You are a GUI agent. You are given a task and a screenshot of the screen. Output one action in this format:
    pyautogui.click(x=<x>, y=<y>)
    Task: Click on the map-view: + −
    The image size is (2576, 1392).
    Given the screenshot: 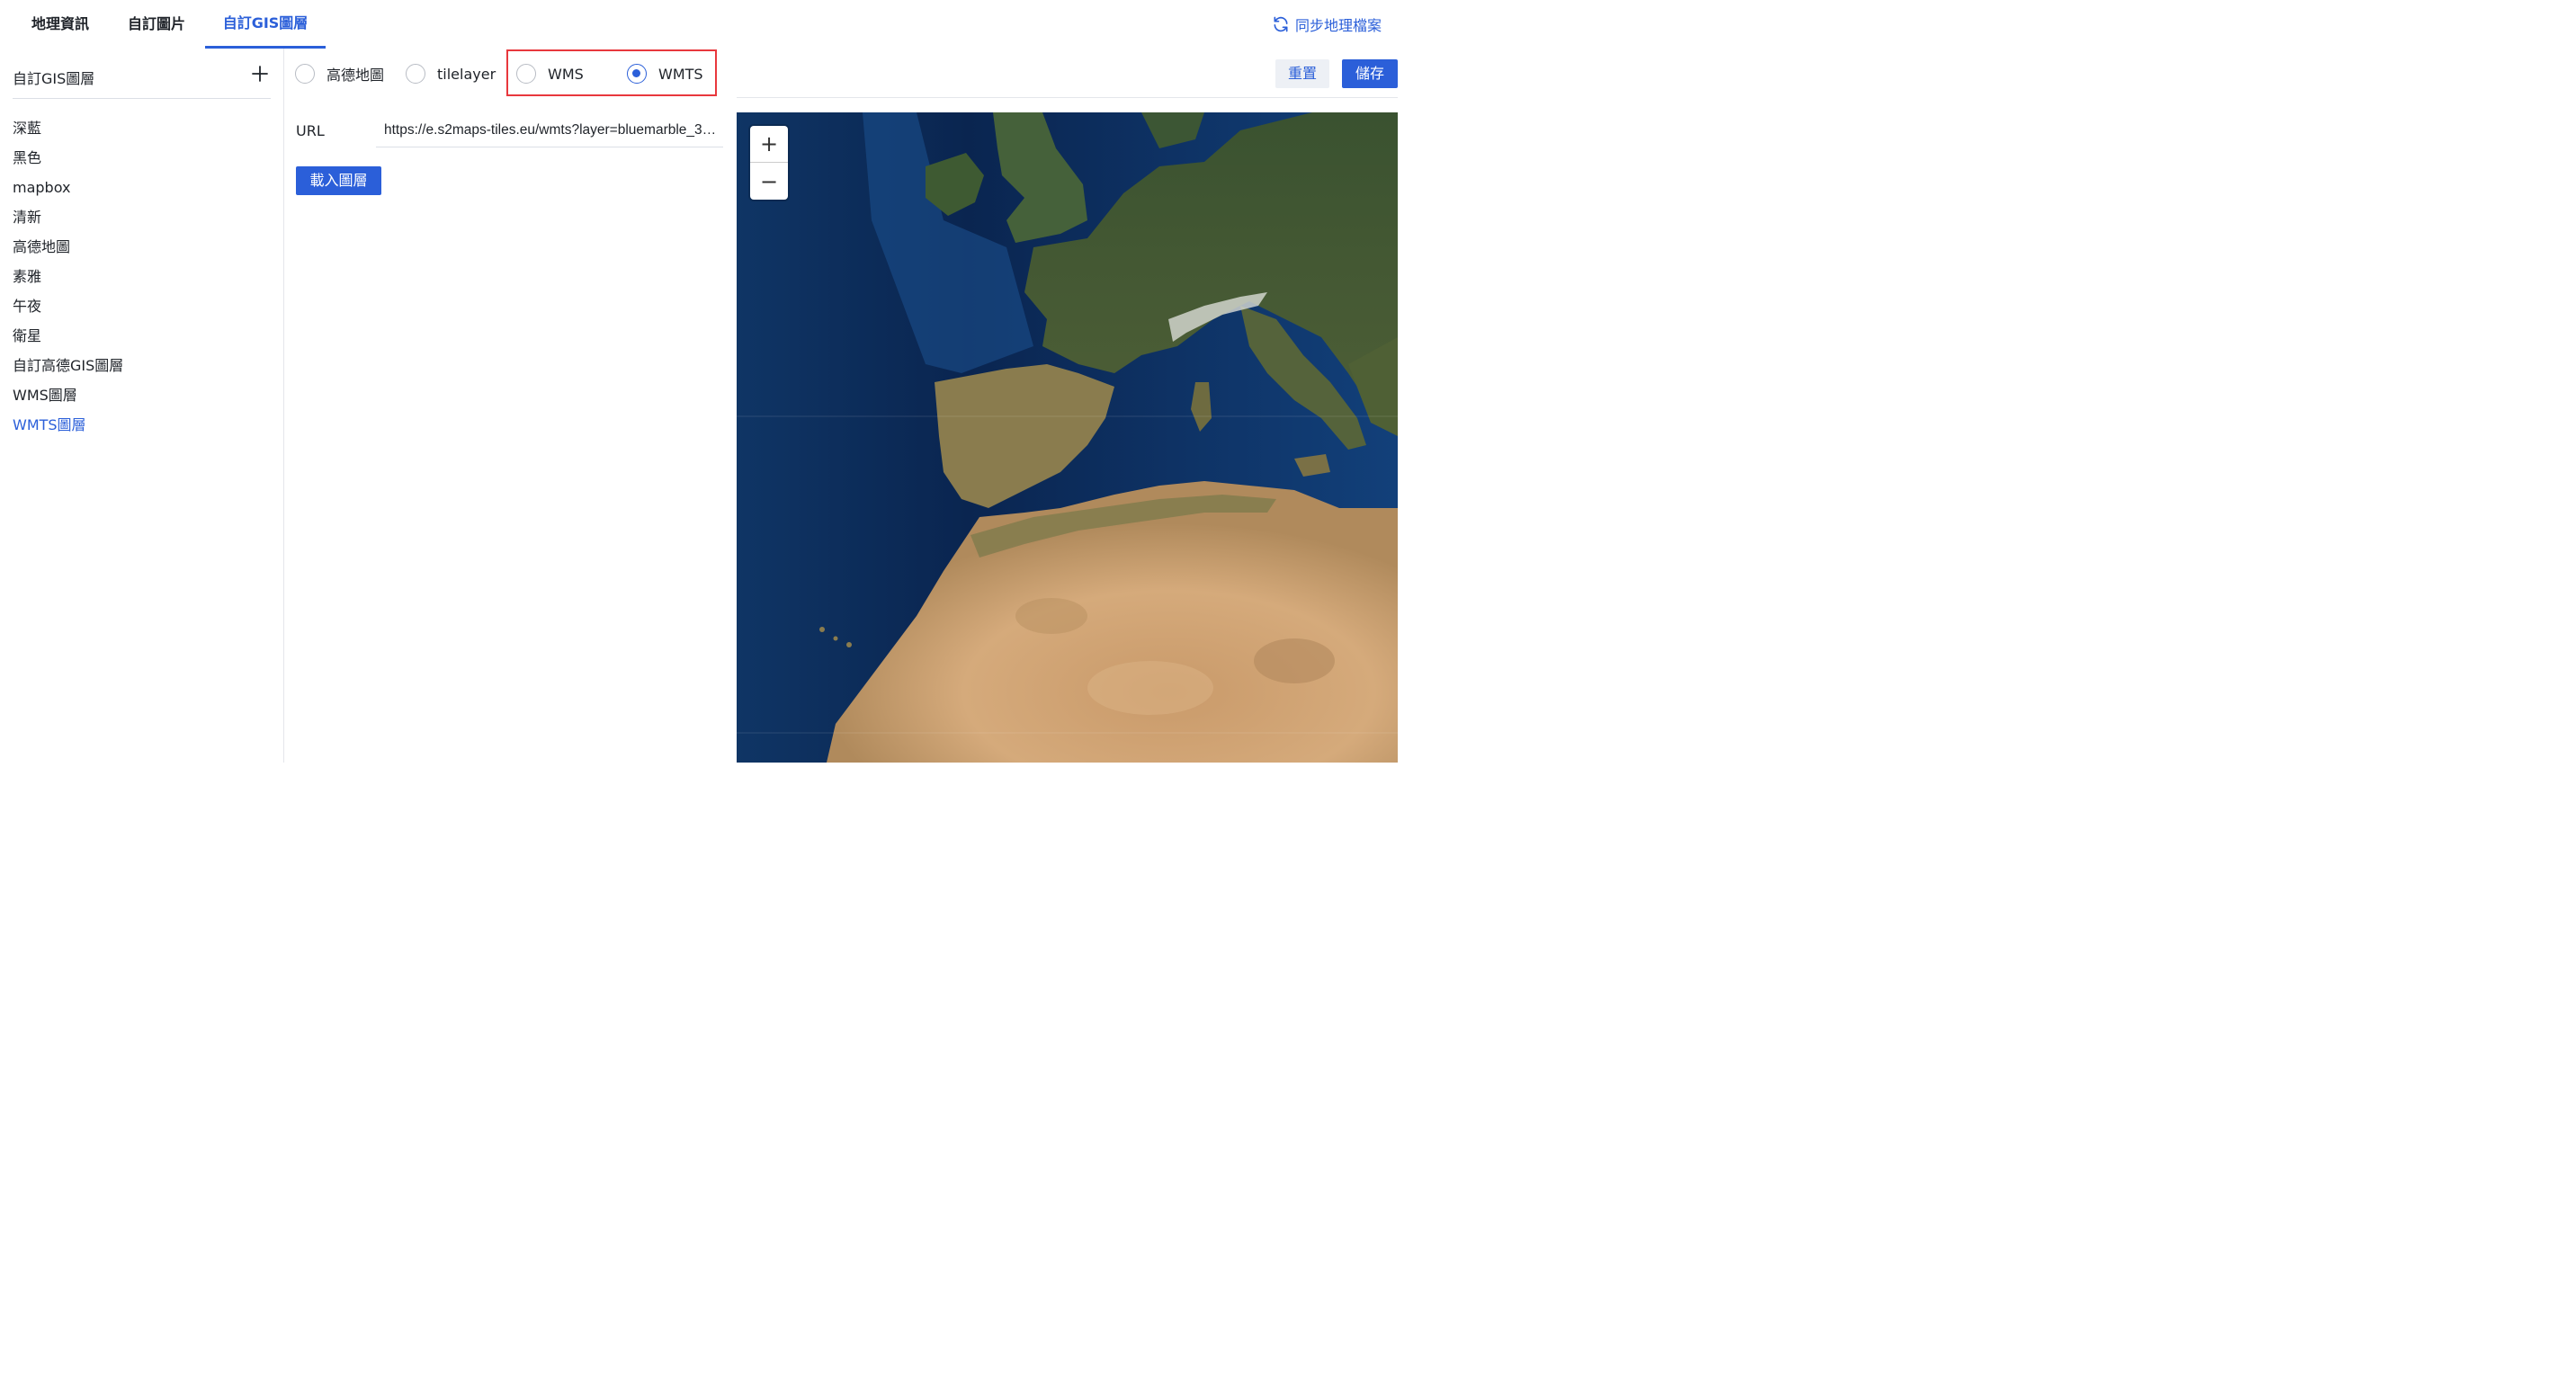 What is the action you would take?
    pyautogui.click(x=1067, y=437)
    